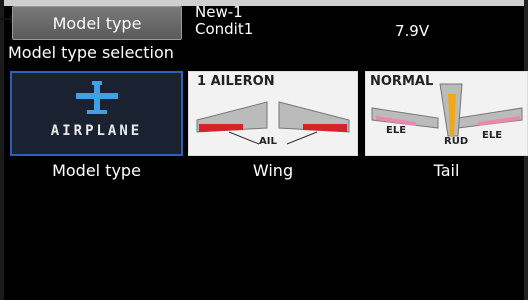 The width and height of the screenshot is (528, 300). What do you see at coordinates (236, 81) in the screenshot?
I see `wing-type-label: 1 AILERON` at bounding box center [236, 81].